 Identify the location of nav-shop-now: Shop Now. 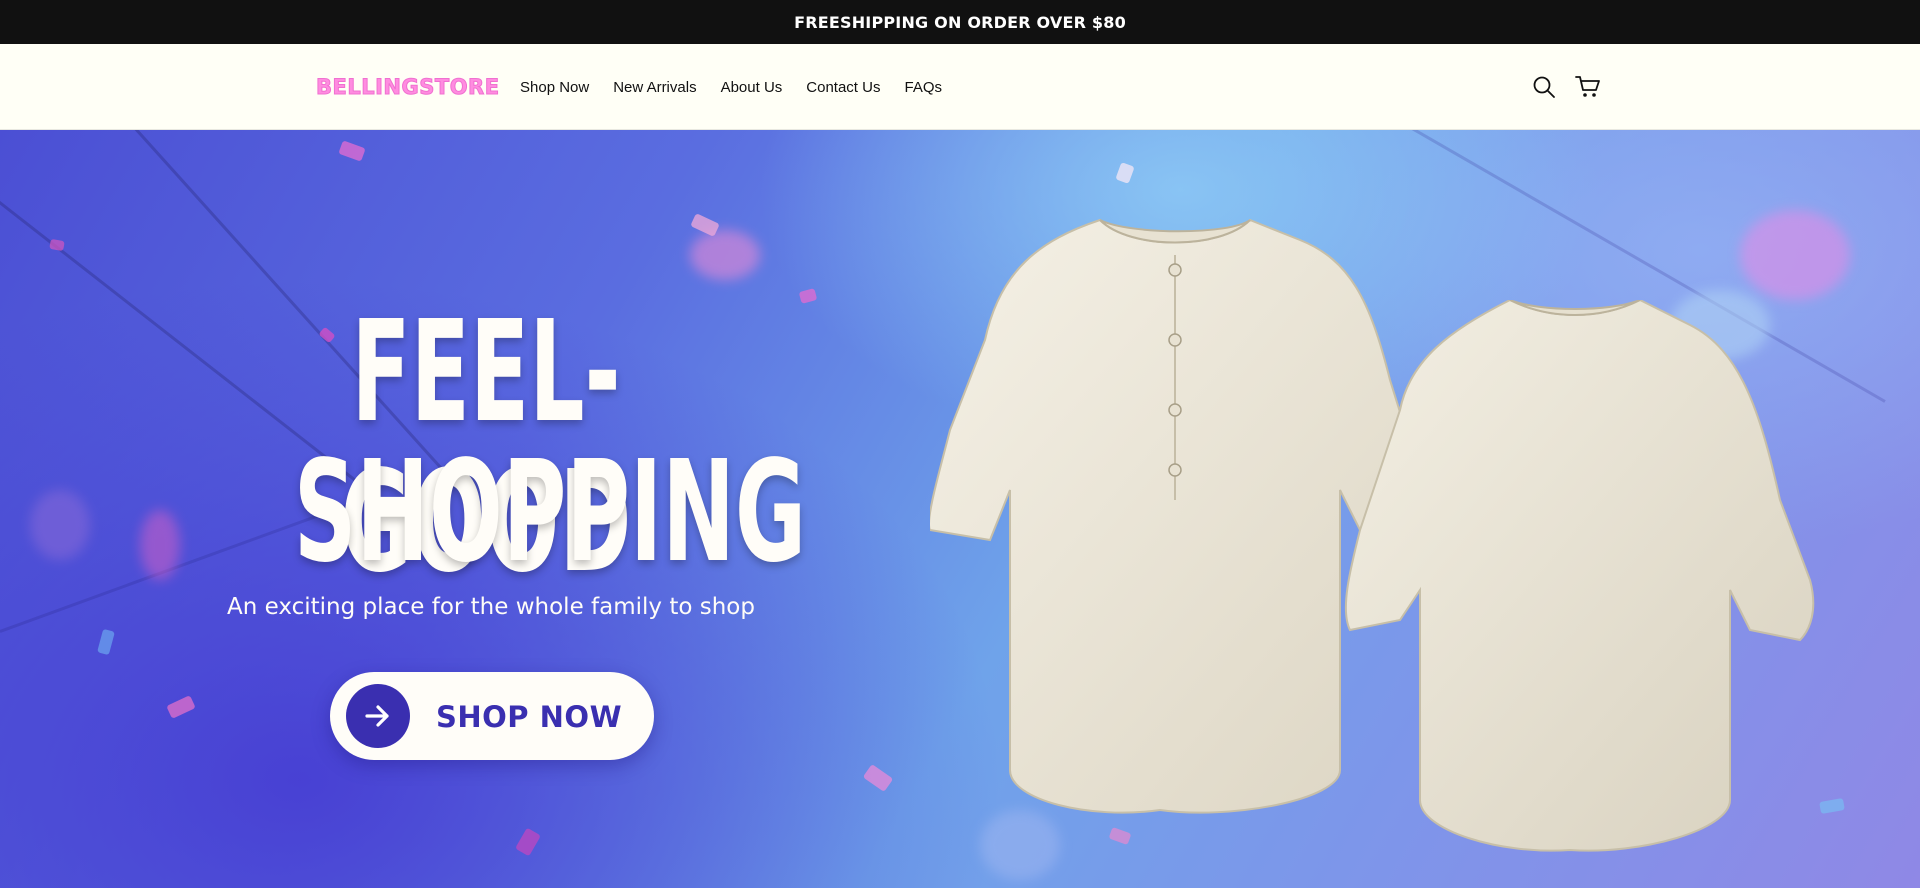
(554, 87).